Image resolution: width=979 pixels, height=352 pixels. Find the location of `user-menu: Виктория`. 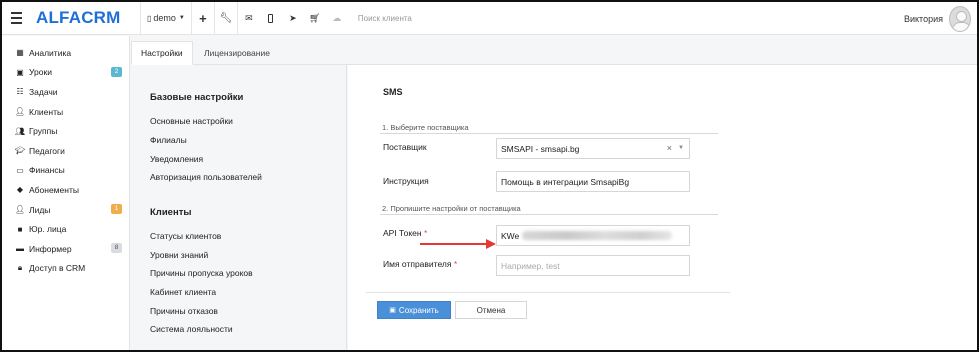

user-menu: Виктория is located at coordinates (937, 18).